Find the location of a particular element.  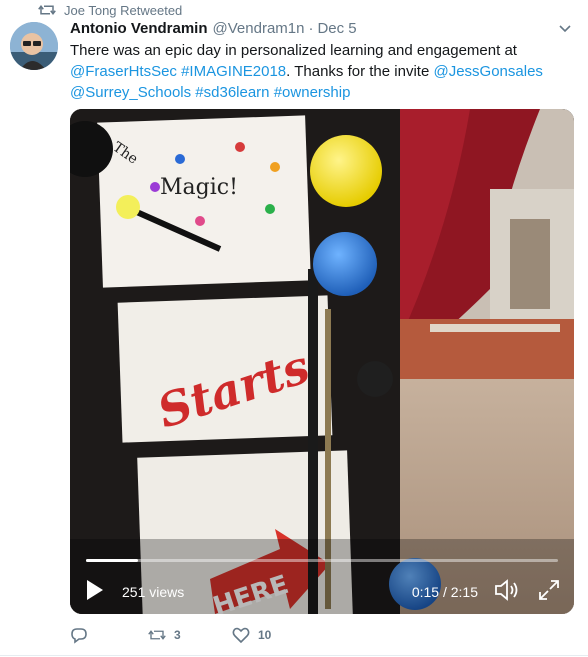

video-progress-fill is located at coordinates (112, 560).